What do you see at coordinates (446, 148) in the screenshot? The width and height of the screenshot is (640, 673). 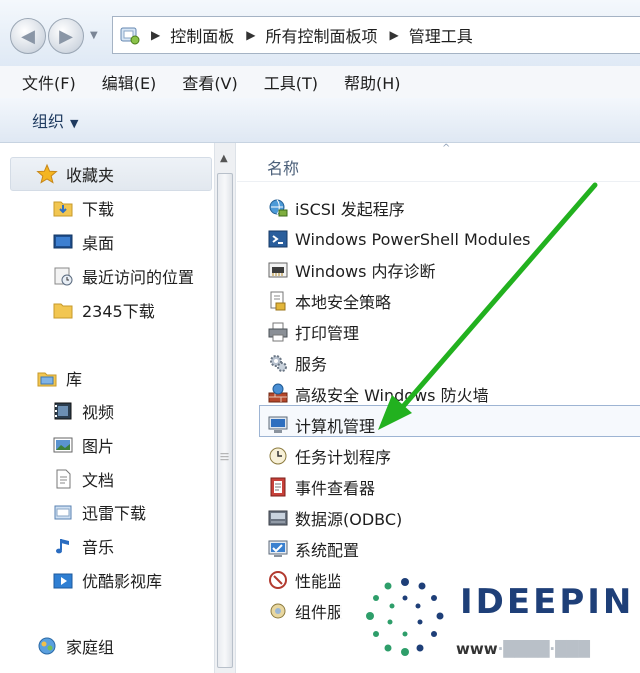 I see `sort-ascending-icon: ^` at bounding box center [446, 148].